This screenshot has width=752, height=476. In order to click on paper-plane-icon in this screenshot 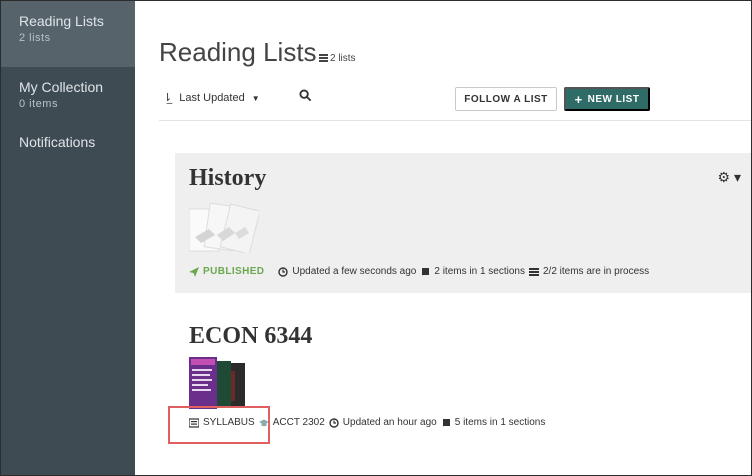, I will do `click(194, 271)`.